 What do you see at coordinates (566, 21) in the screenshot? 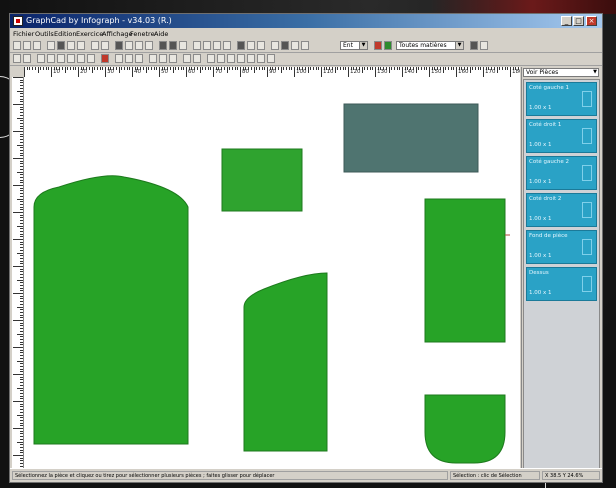
I see `minimize-button: _` at bounding box center [566, 21].